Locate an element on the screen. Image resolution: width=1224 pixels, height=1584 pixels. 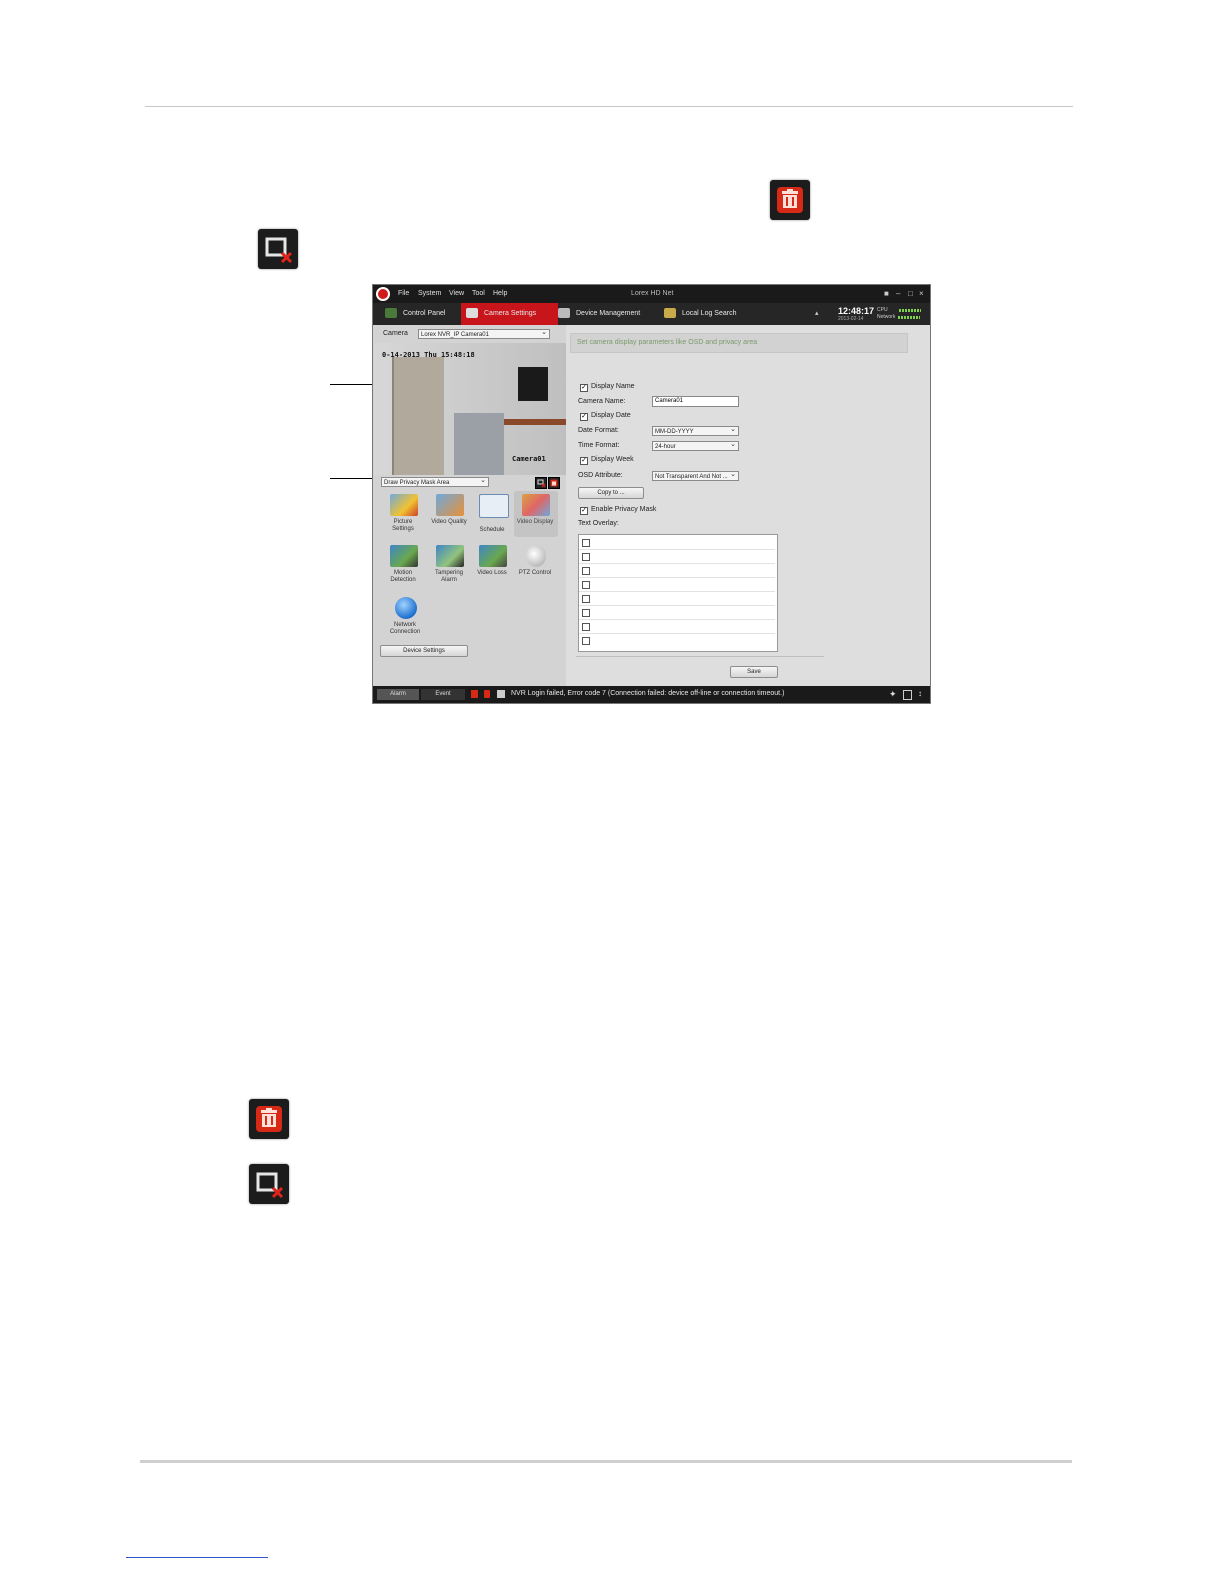
save-button: Save is located at coordinates (754, 672).